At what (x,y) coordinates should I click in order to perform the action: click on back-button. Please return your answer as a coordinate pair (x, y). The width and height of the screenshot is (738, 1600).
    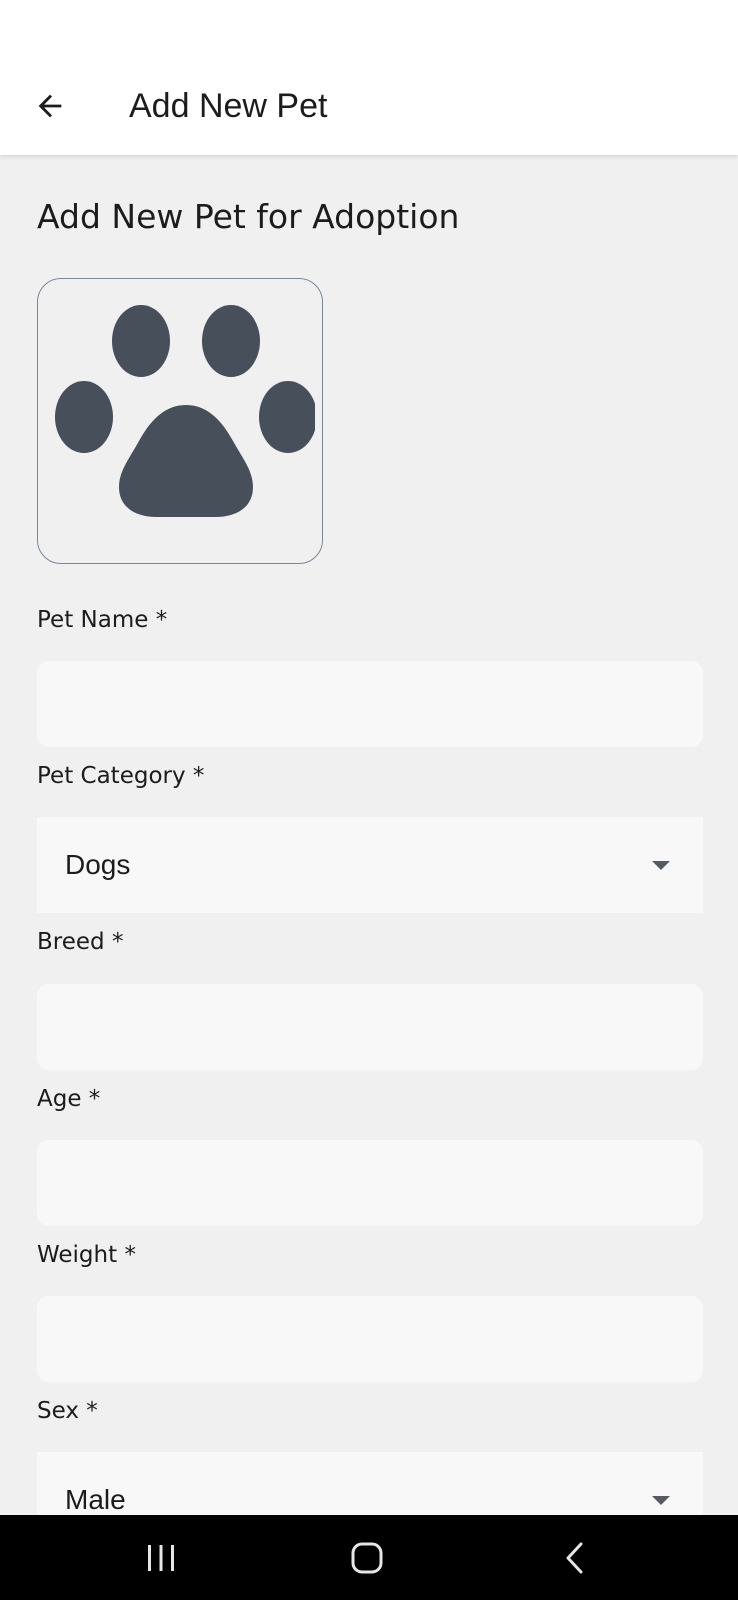
    Looking at the image, I should click on (50, 106).